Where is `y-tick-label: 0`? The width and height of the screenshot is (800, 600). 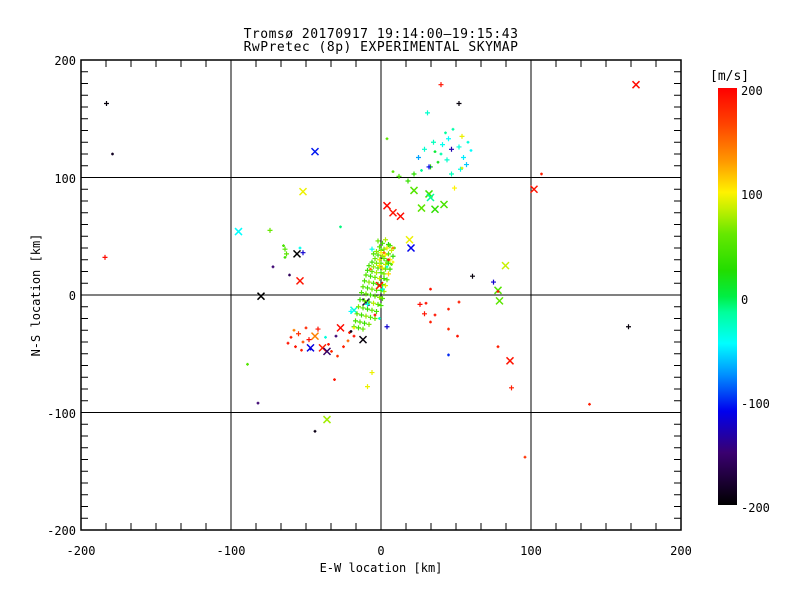 y-tick-label: 0 is located at coordinates (72, 296).